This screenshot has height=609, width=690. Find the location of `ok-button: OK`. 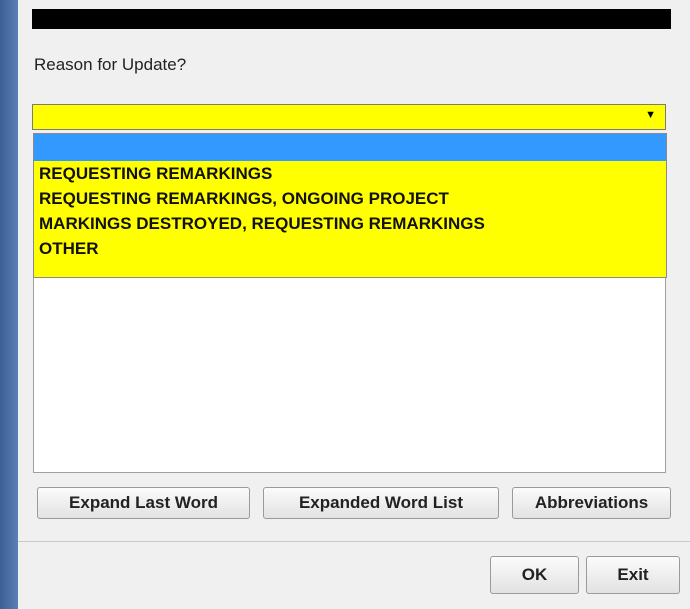

ok-button: OK is located at coordinates (534, 575).